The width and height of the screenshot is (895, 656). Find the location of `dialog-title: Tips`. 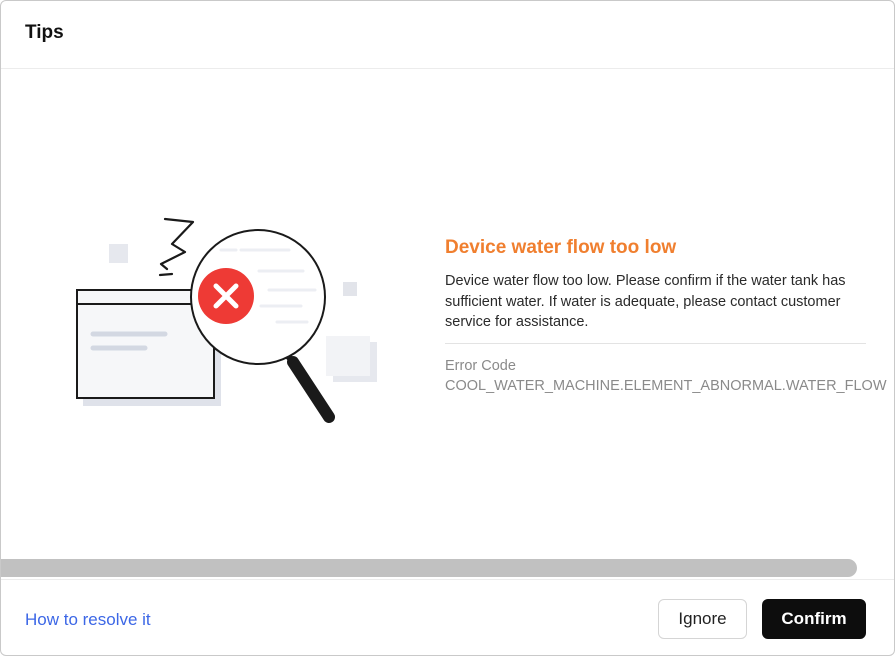

dialog-title: Tips is located at coordinates (44, 32).